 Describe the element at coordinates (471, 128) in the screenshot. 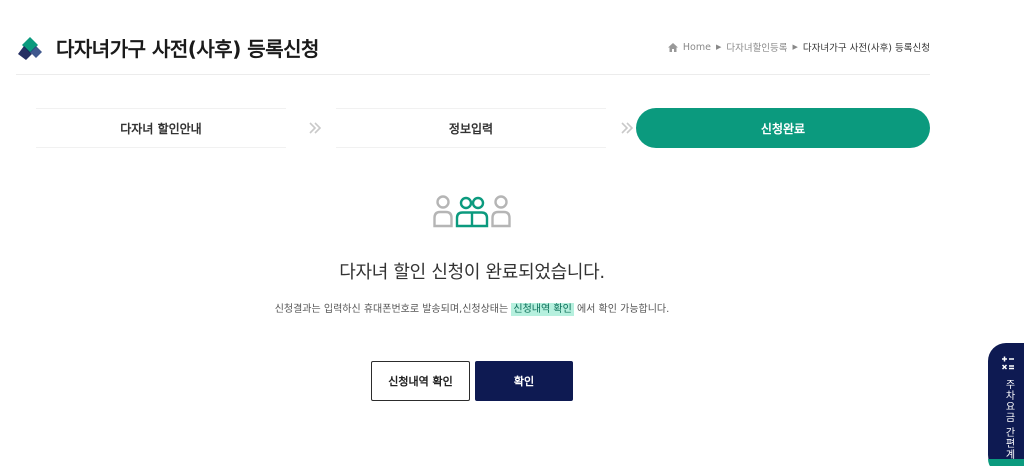

I see `step-info-input: 정보입력` at that location.